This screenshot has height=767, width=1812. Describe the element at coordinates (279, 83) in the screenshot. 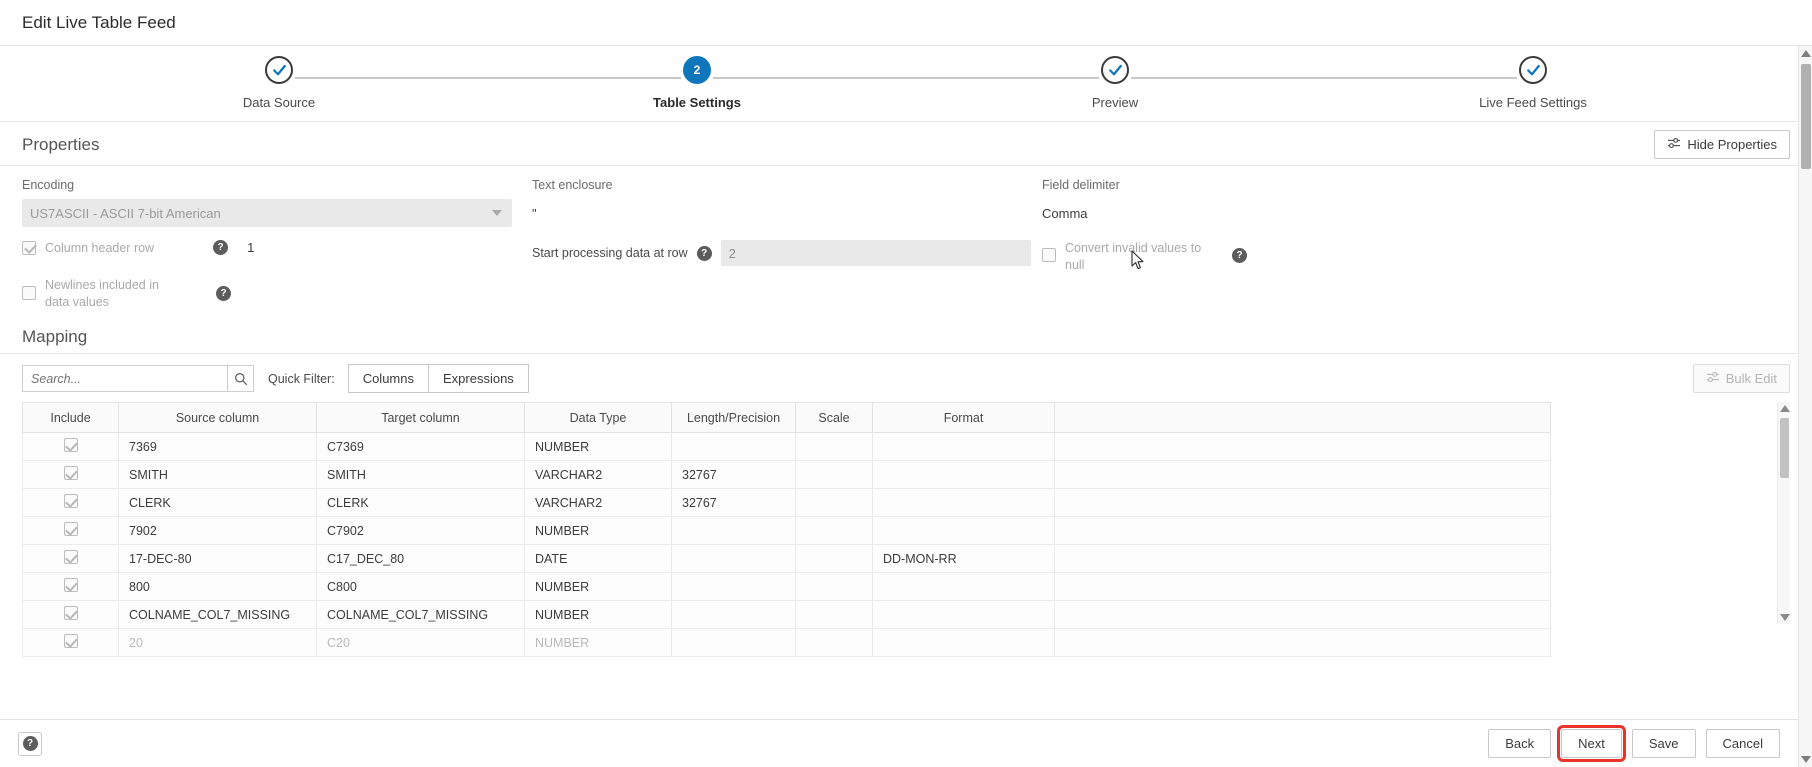

I see `wizard-step-data-source: Data Source` at that location.